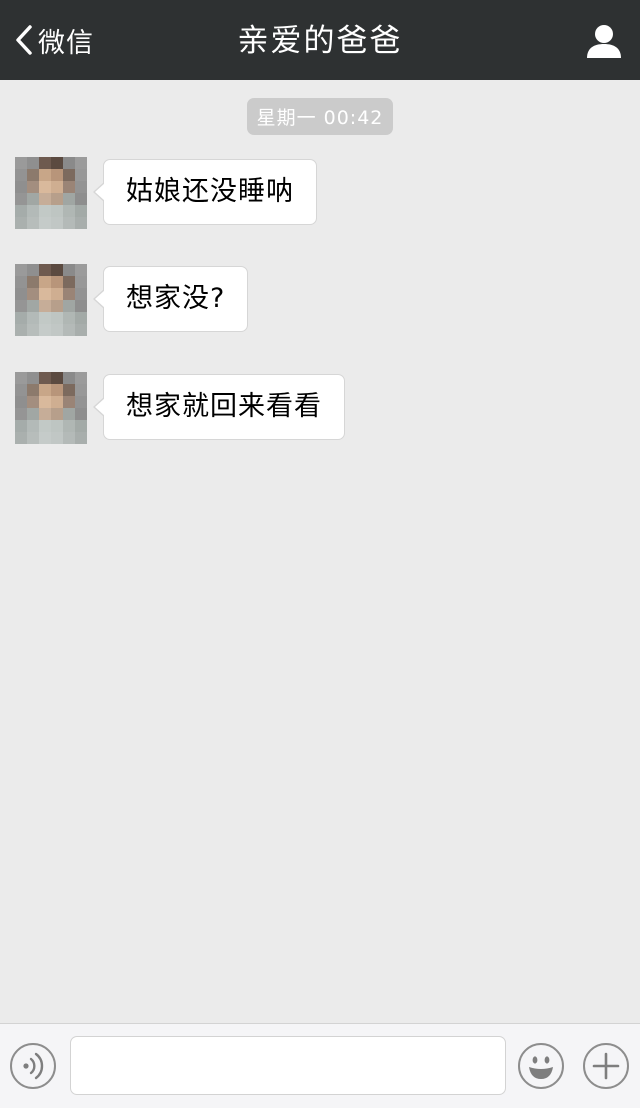 This screenshot has height=1108, width=640. I want to click on input-toolbar, so click(320, 1065).